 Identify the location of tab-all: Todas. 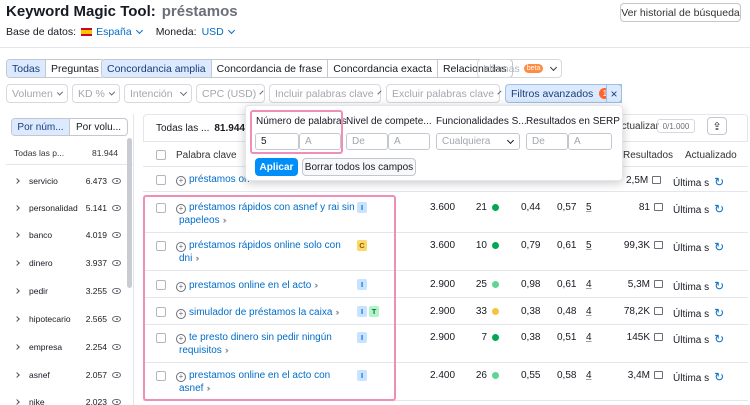
(26, 68).